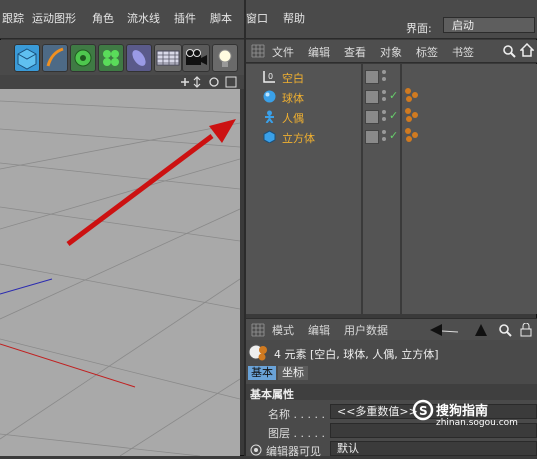 This screenshot has width=537, height=459. I want to click on object-name: 立方体, so click(298, 138).